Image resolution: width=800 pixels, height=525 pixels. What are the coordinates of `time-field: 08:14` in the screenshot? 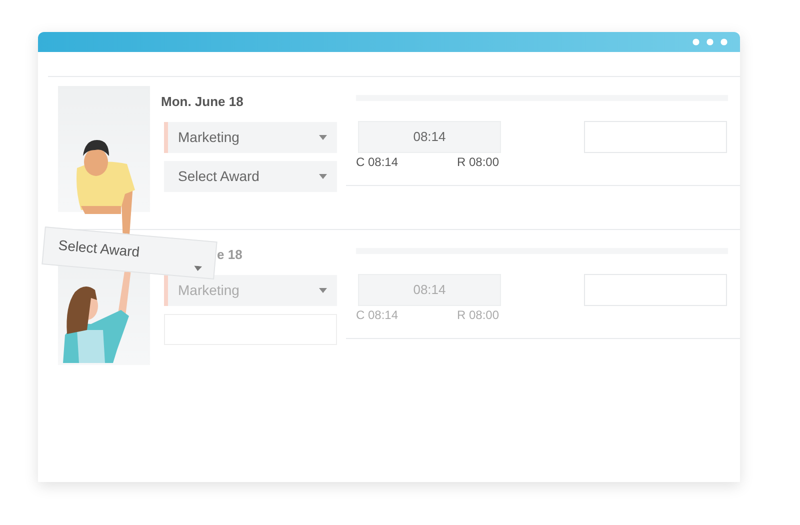 It's located at (429, 137).